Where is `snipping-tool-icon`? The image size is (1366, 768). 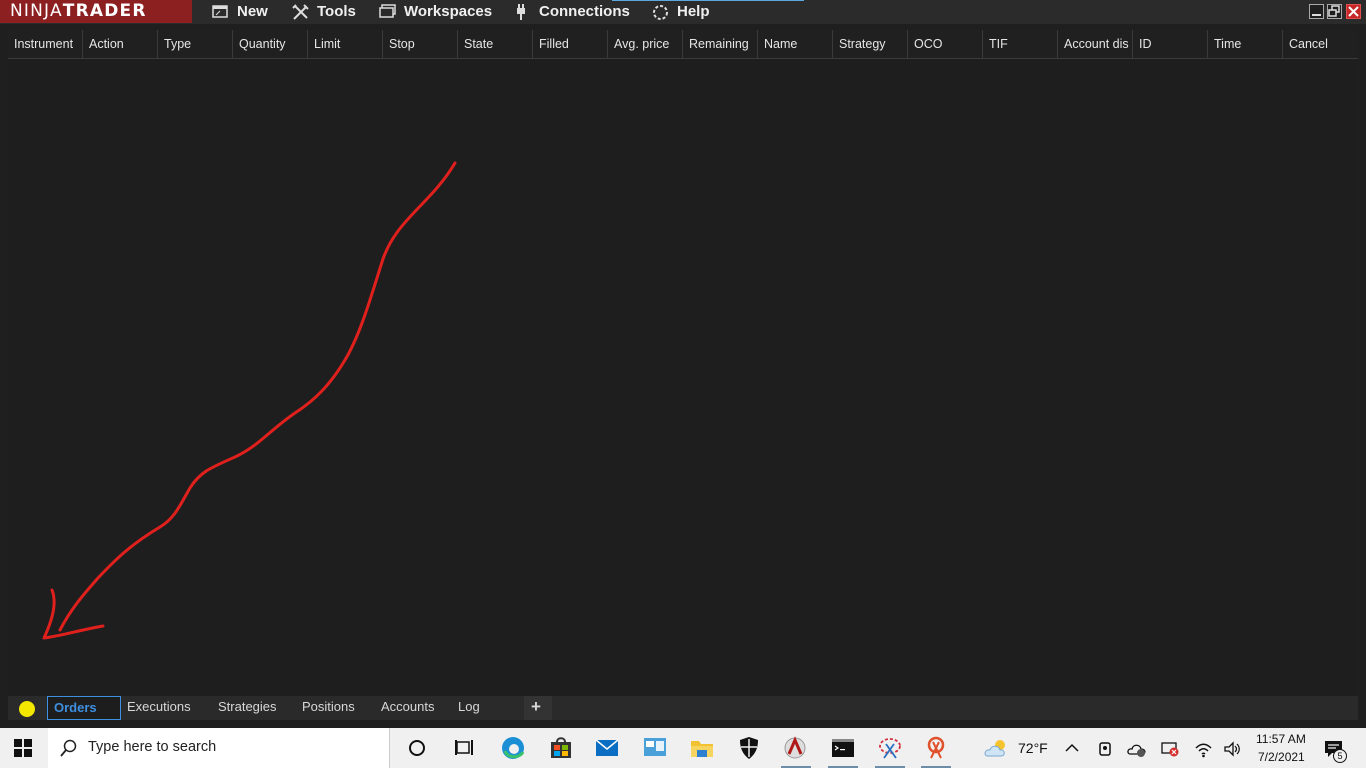
snipping-tool-icon is located at coordinates (890, 748).